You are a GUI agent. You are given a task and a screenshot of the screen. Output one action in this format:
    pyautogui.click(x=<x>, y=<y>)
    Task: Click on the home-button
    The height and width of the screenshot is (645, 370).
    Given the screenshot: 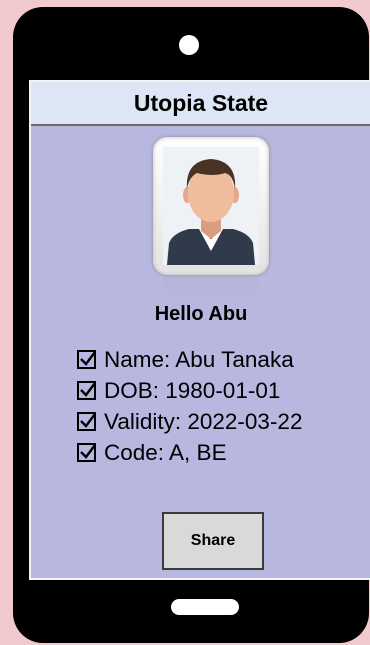 What is the action you would take?
    pyautogui.click(x=205, y=607)
    